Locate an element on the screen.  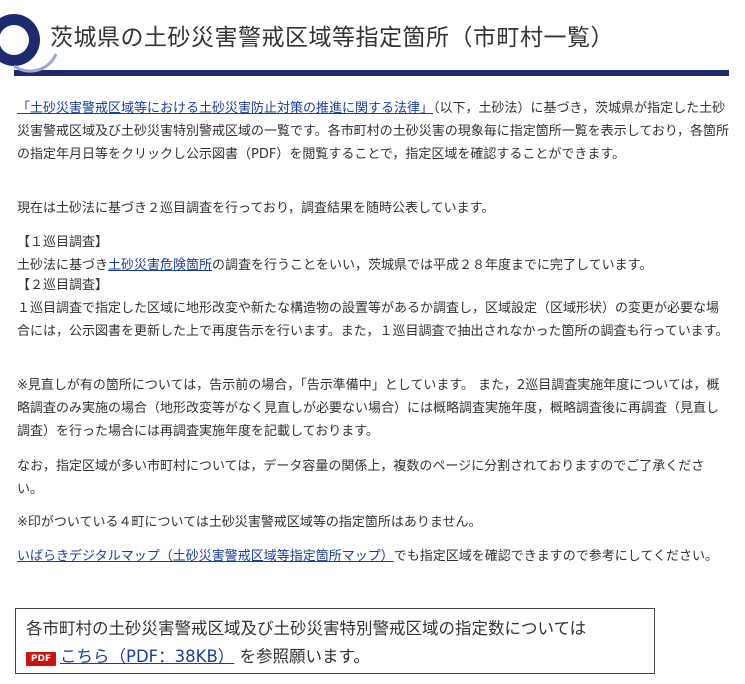
pdf-icon: PDF is located at coordinates (41, 659).